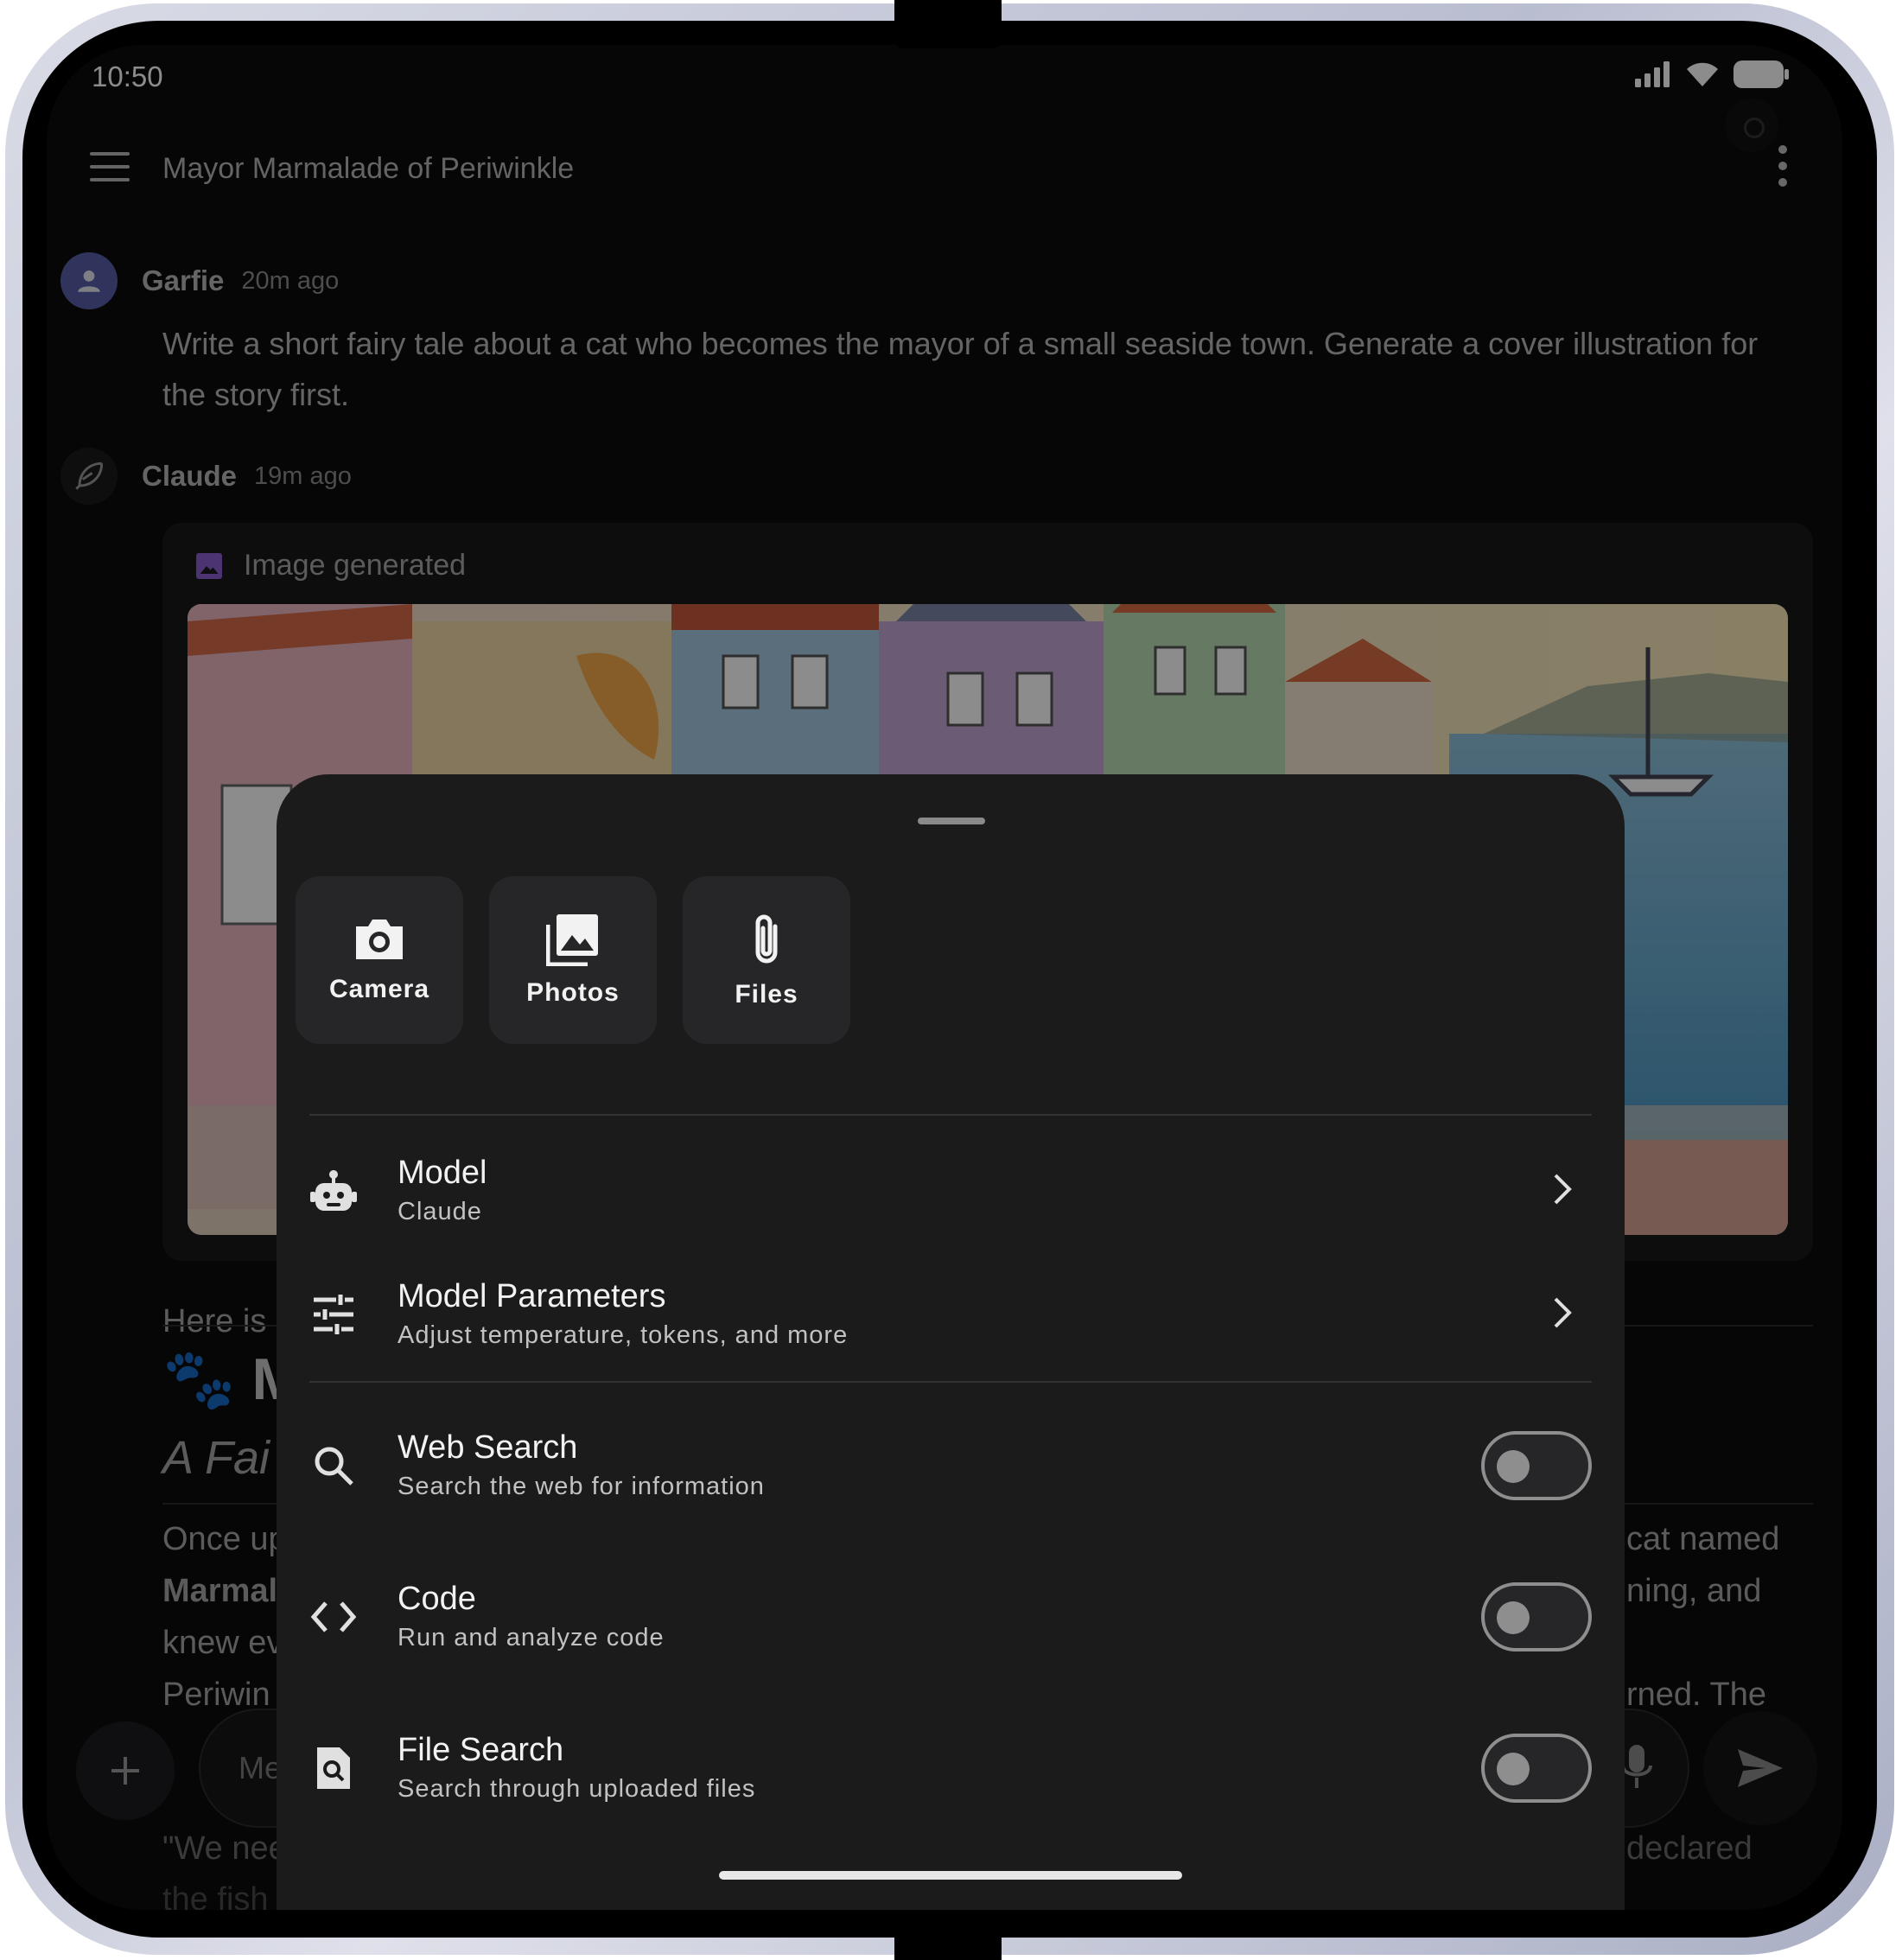 This screenshot has height=1960, width=1902. I want to click on row-title: Code, so click(437, 1599).